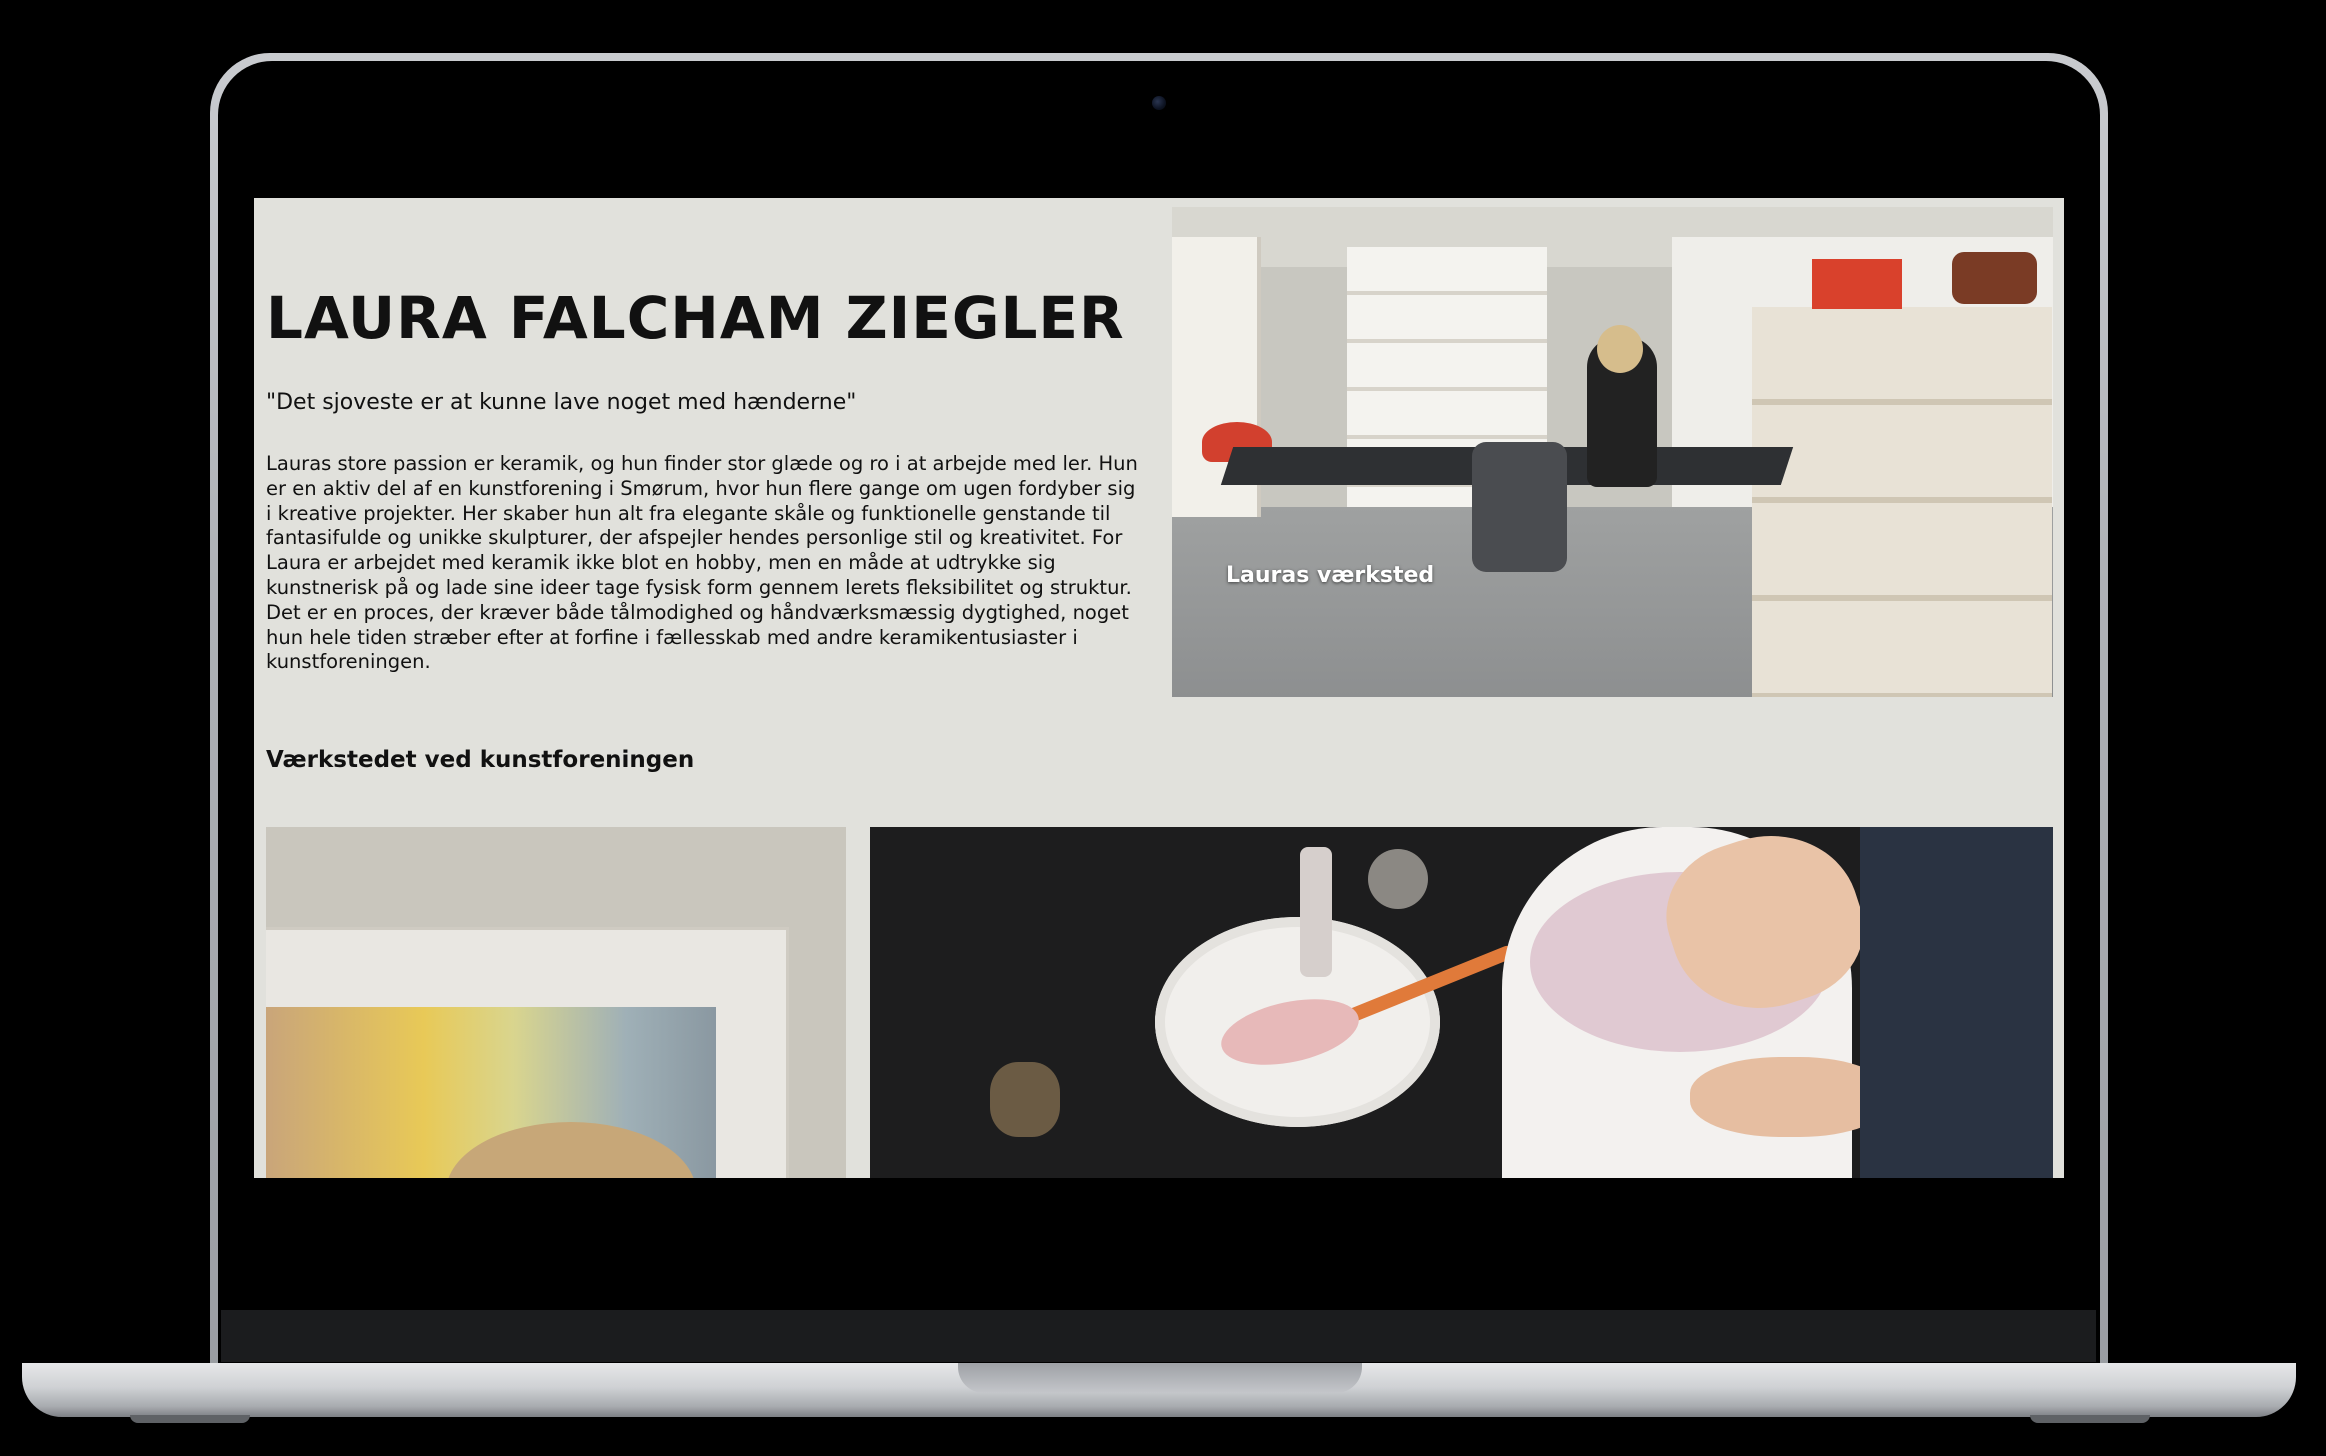 The width and height of the screenshot is (2326, 1456). What do you see at coordinates (1612, 452) in the screenshot?
I see `workshop-photo: Lauras værksted` at bounding box center [1612, 452].